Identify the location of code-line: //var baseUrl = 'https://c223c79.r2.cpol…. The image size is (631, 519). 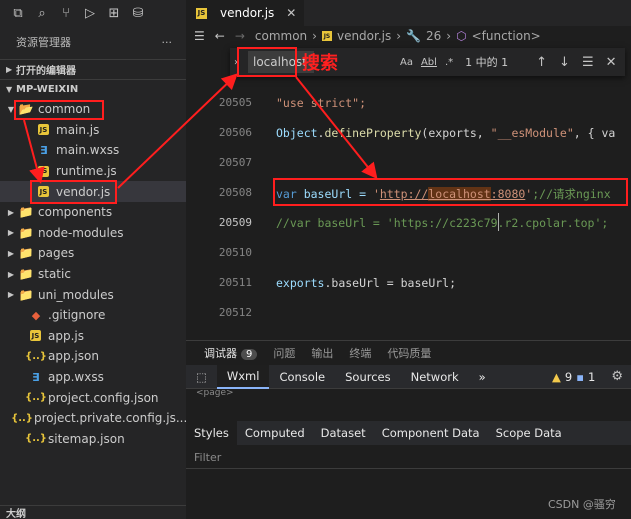
(442, 223).